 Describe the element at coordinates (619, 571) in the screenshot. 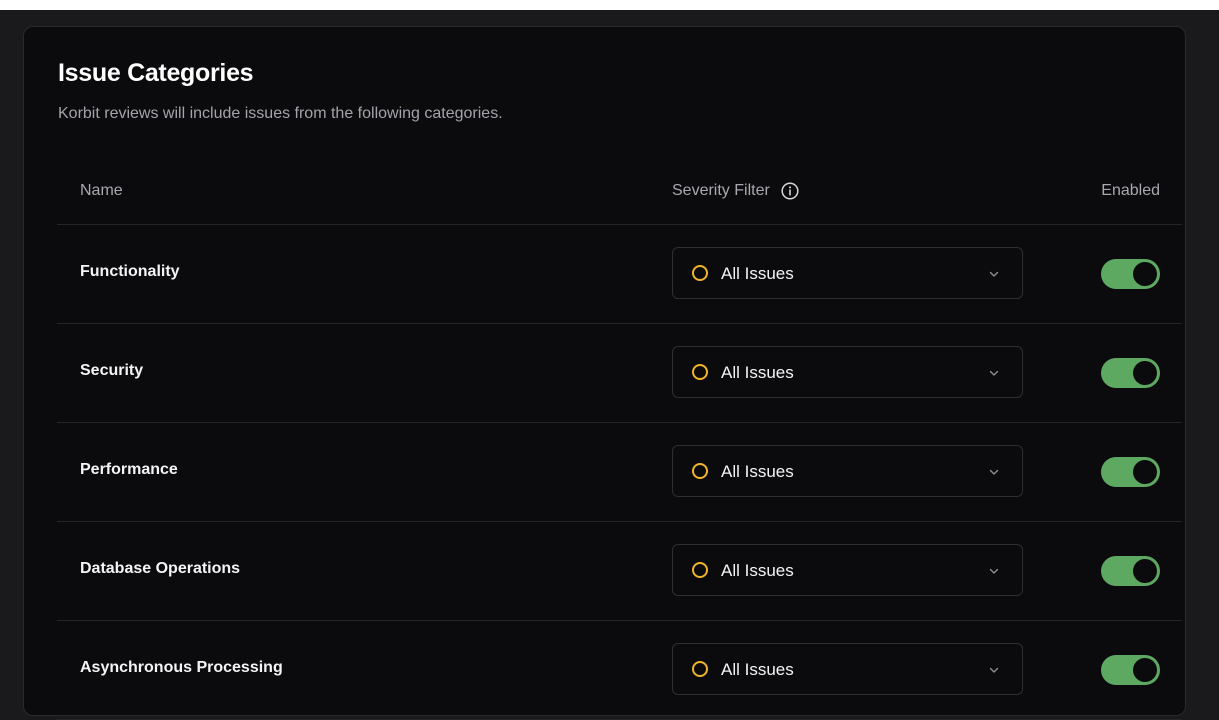

I see `table-row: Database Operations All Issues` at that location.